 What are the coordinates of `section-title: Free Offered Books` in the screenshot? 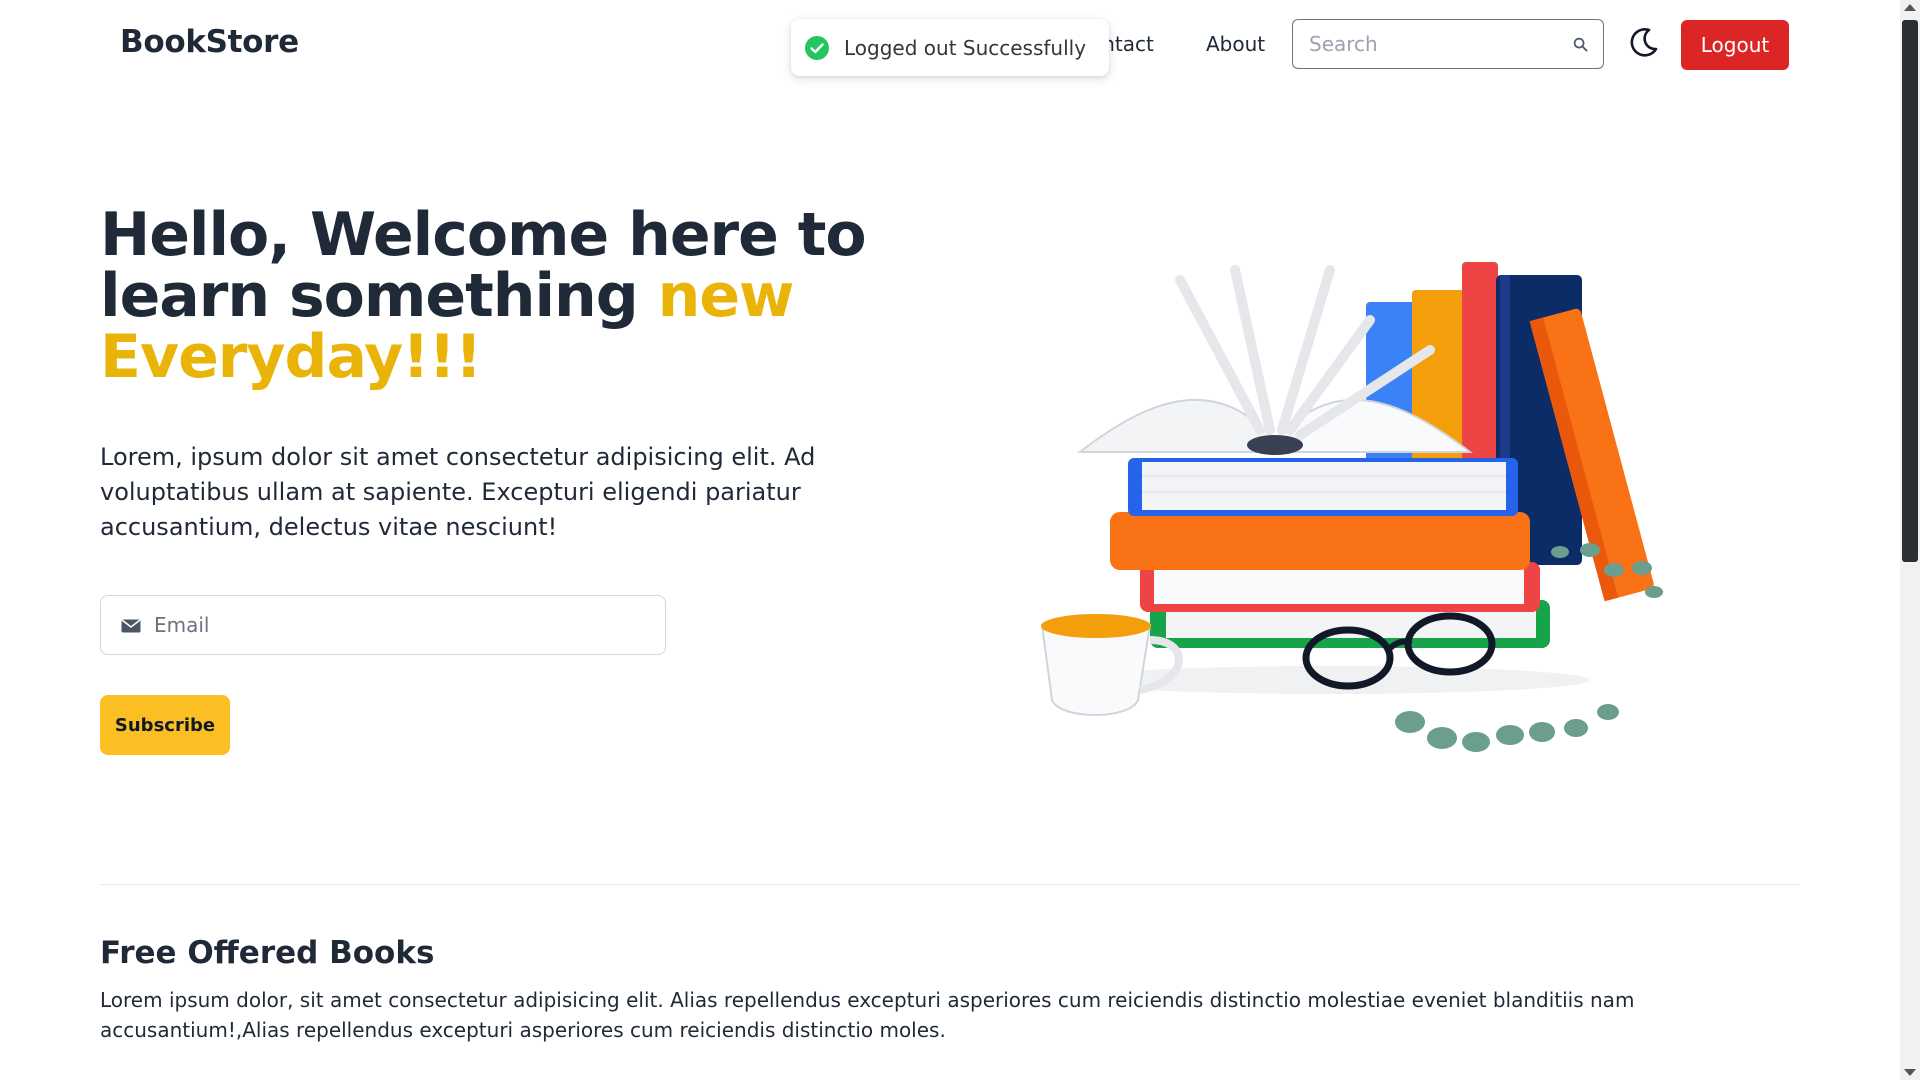 It's located at (267, 953).